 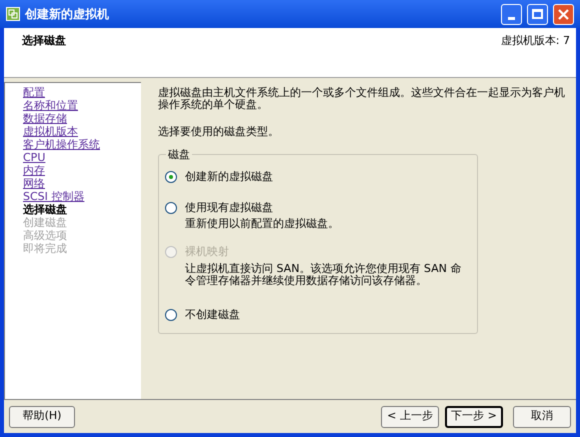 I want to click on cancel-button: 取消, so click(x=542, y=417).